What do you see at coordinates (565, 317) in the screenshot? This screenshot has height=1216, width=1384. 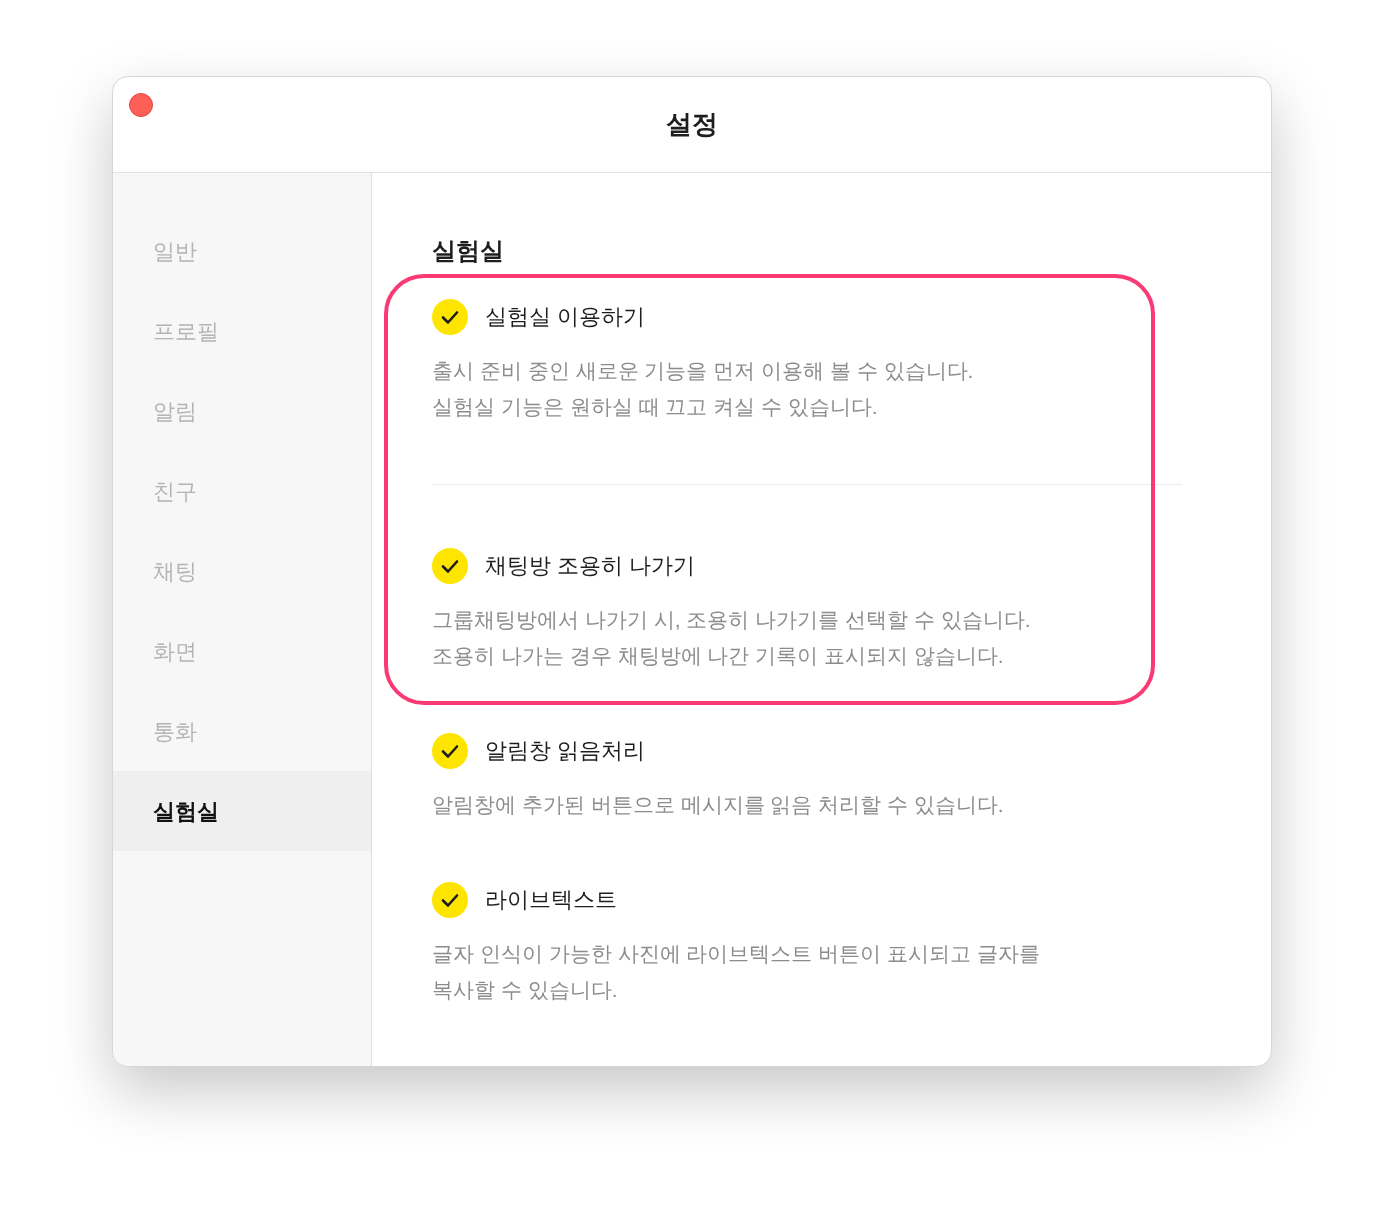 I see `feature-title: 실험실 이용하기` at bounding box center [565, 317].